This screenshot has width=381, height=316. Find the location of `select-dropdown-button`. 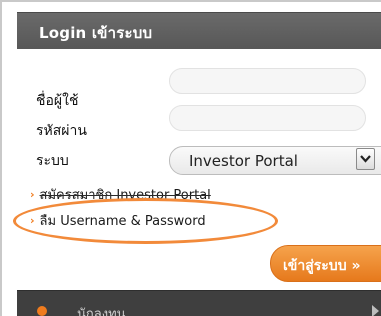

select-dropdown-button is located at coordinates (365, 159).